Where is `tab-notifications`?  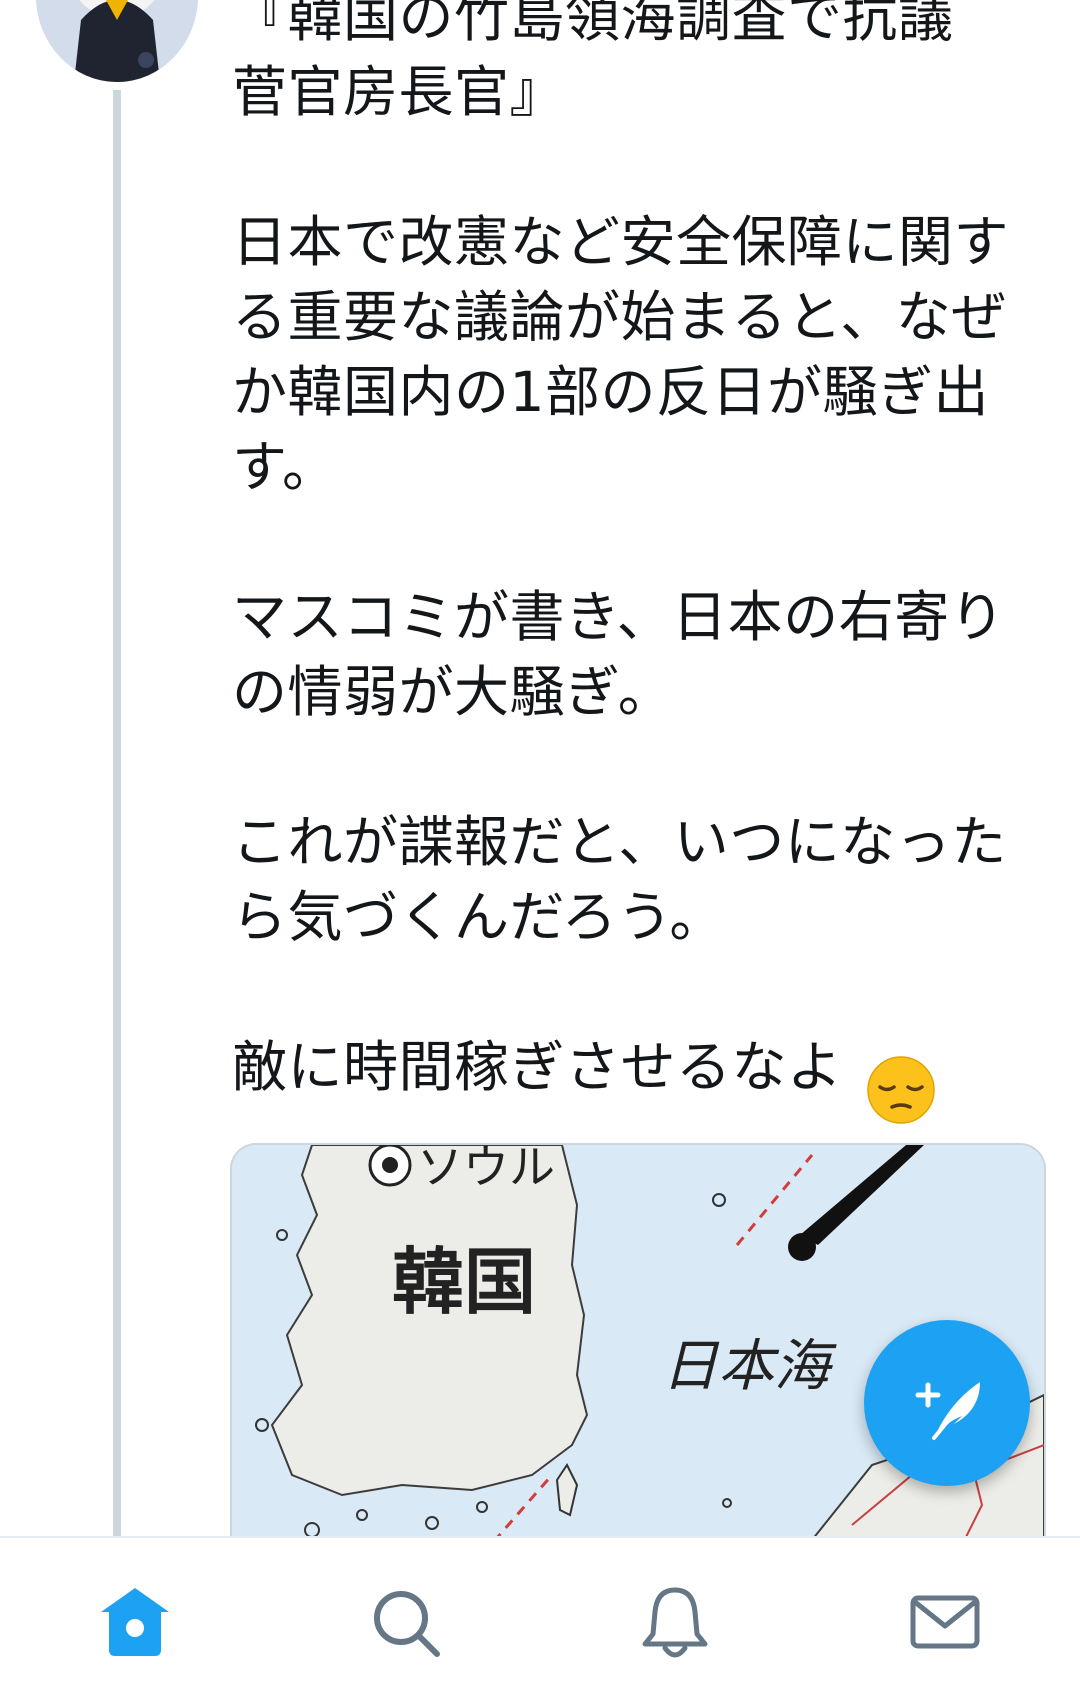 tab-notifications is located at coordinates (675, 1622).